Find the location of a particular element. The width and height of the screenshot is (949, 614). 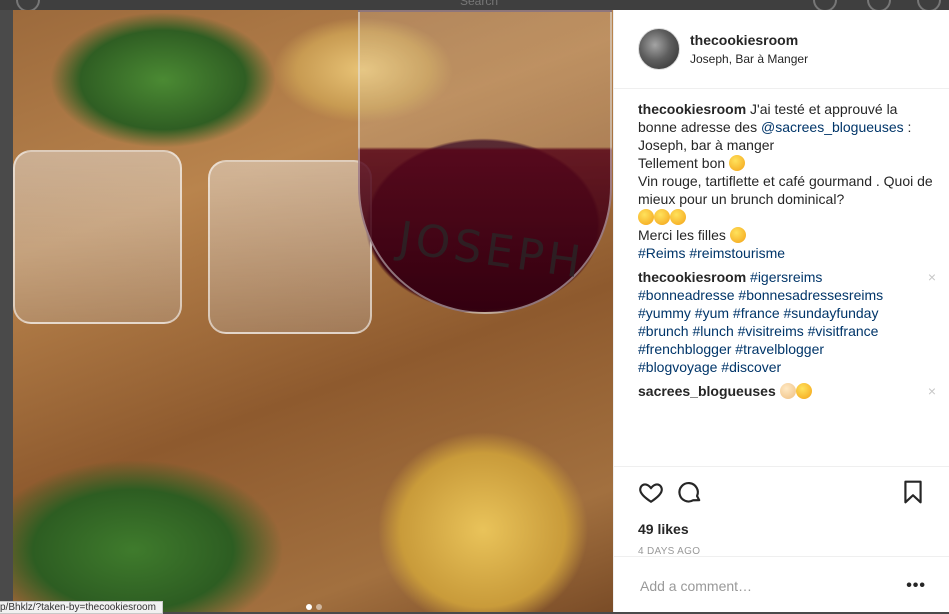

status-url: p/Bhklz/?taken-by=thecookiesroom is located at coordinates (81, 607).